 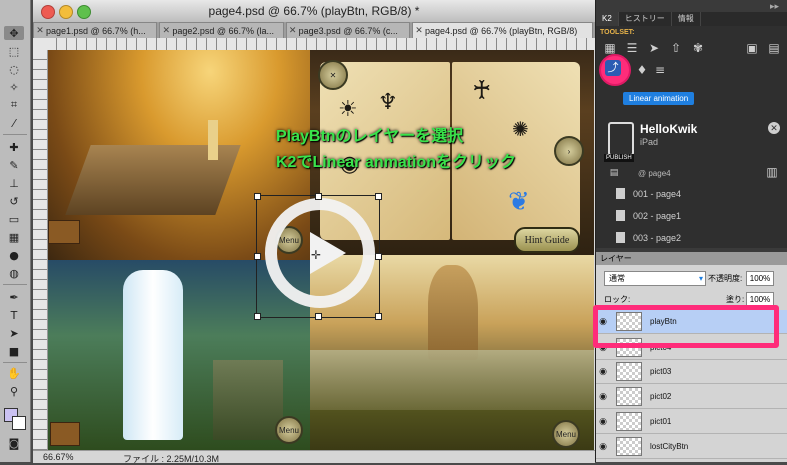 I want to click on blend-mode-select: 通常 ▾, so click(x=655, y=278).